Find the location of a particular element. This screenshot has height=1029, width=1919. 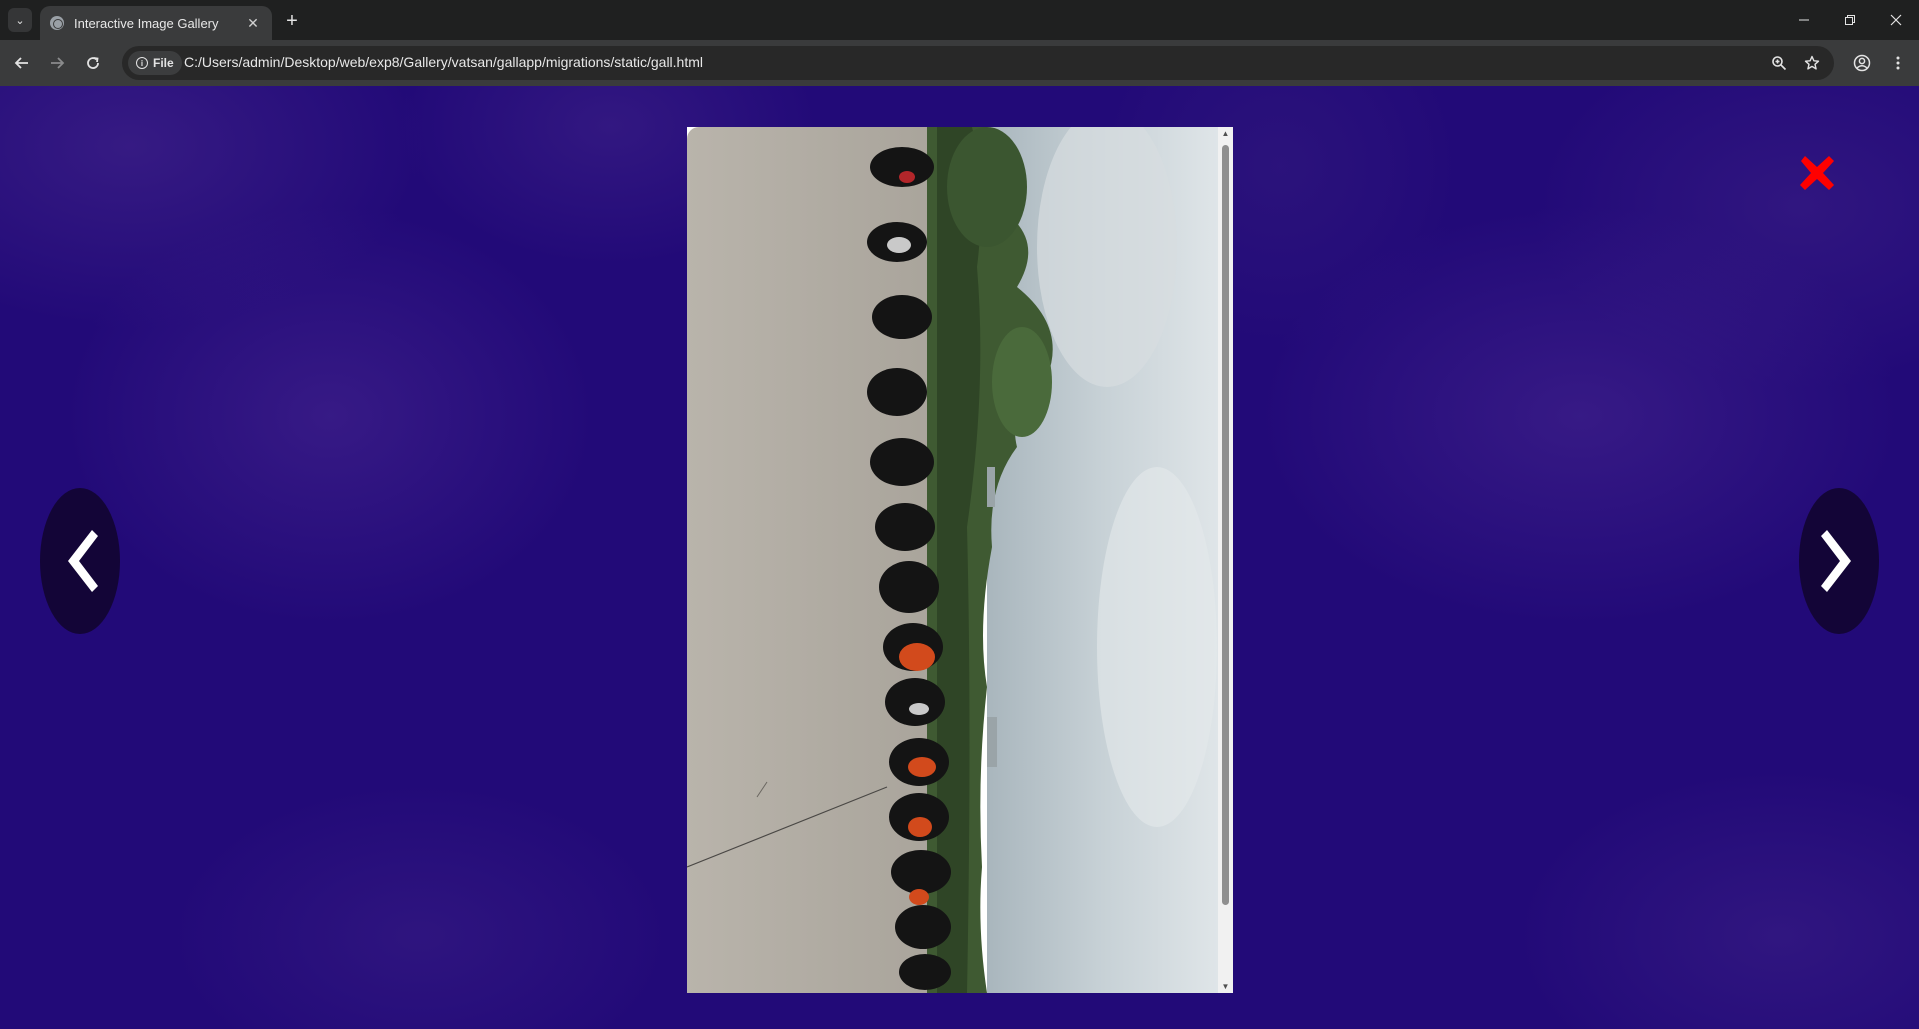

reload-icon is located at coordinates (93, 63).